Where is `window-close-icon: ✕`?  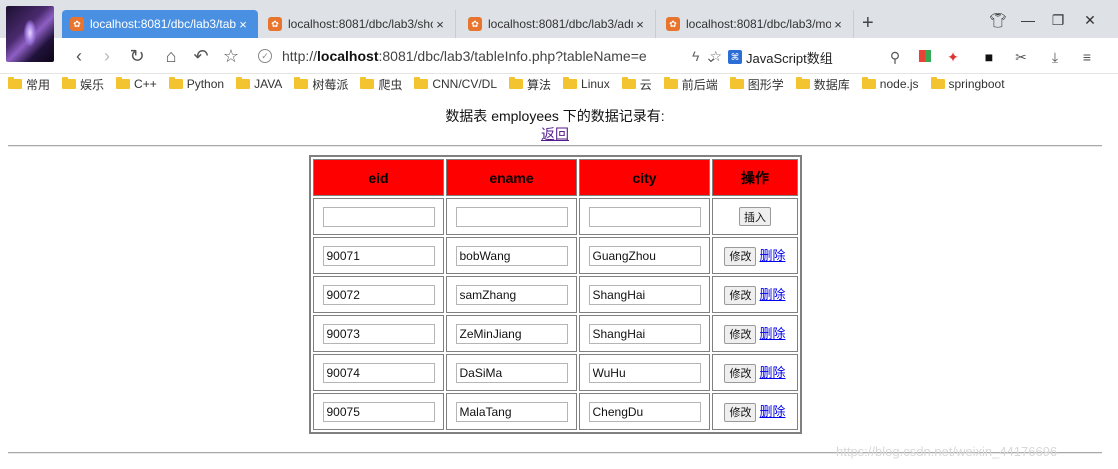
window-close-icon: ✕ is located at coordinates (1090, 20).